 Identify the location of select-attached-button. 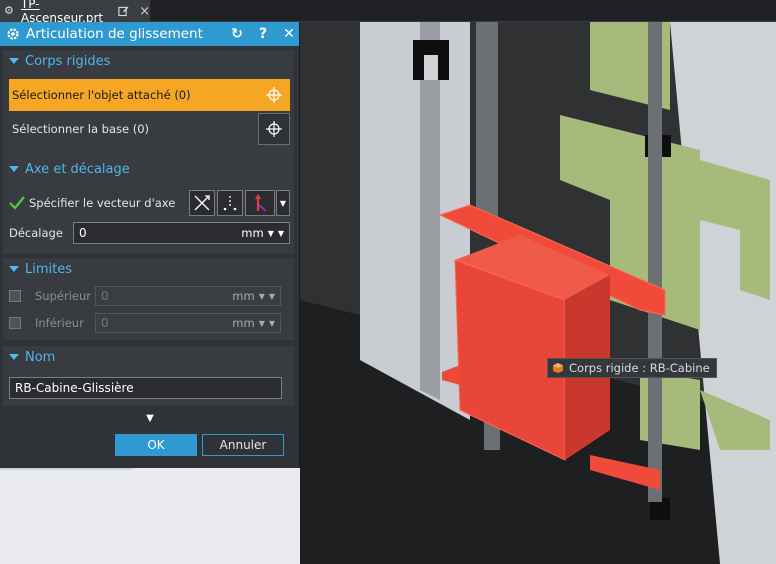
(274, 95).